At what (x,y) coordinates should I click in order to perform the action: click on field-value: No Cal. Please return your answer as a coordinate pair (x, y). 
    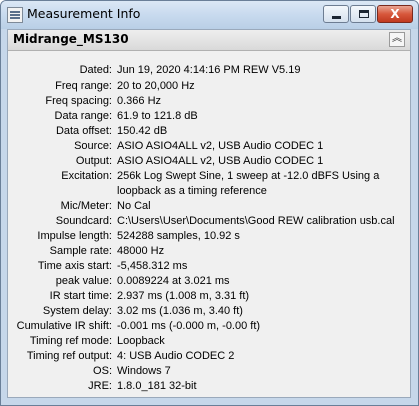
    Looking at the image, I should click on (134, 206).